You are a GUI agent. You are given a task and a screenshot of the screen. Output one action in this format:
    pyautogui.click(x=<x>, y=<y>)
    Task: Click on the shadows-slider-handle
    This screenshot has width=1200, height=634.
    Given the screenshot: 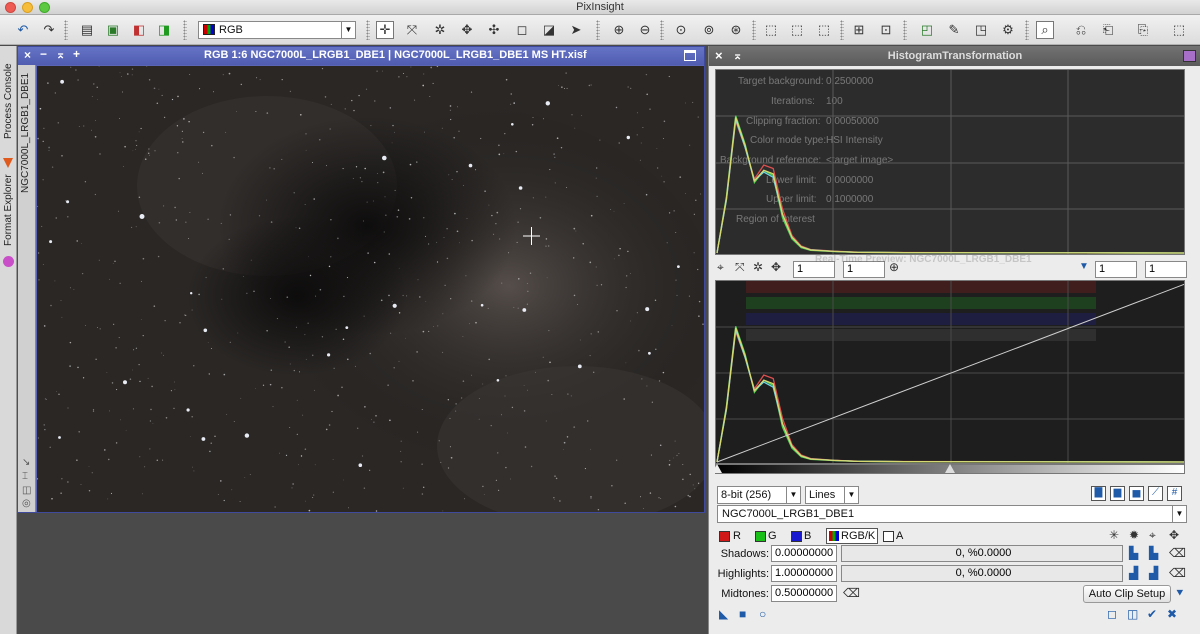 What is the action you would take?
    pyautogui.click(x=717, y=468)
    